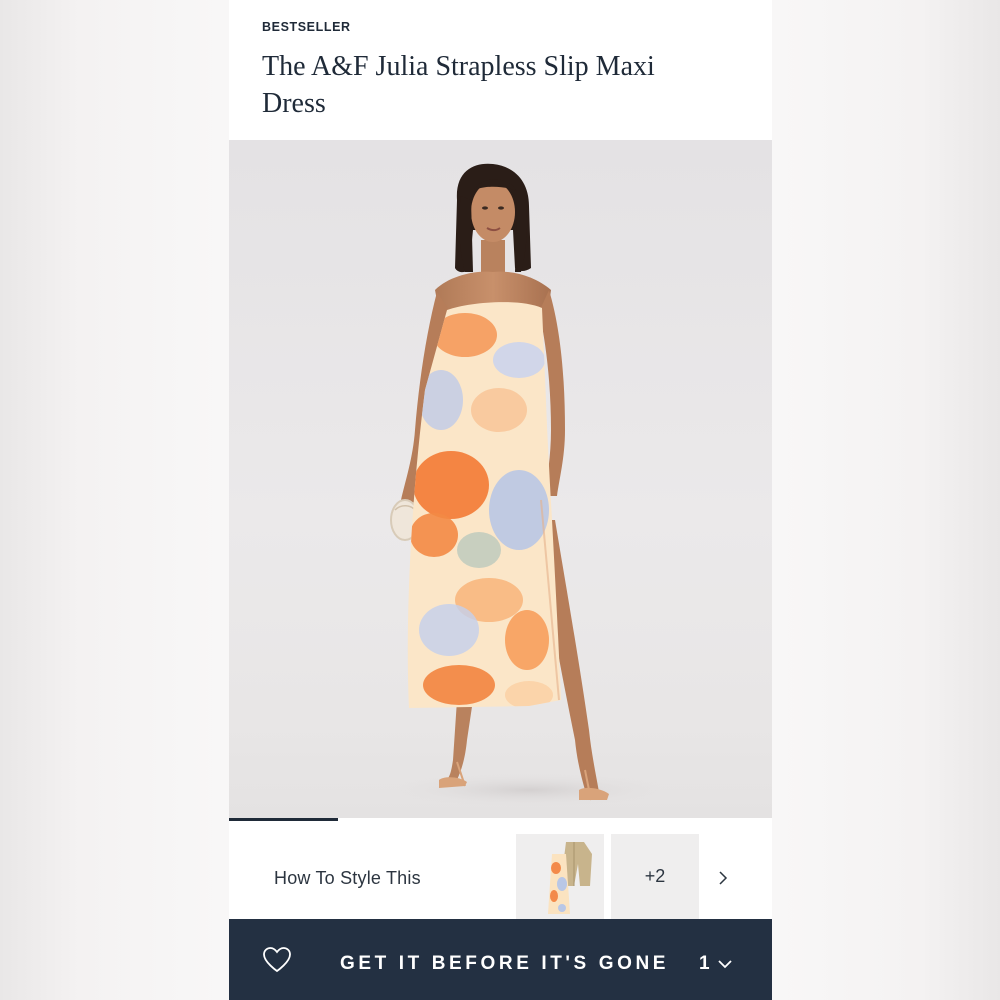 This screenshot has width=1000, height=1000. I want to click on quantity-value: 1, so click(704, 963).